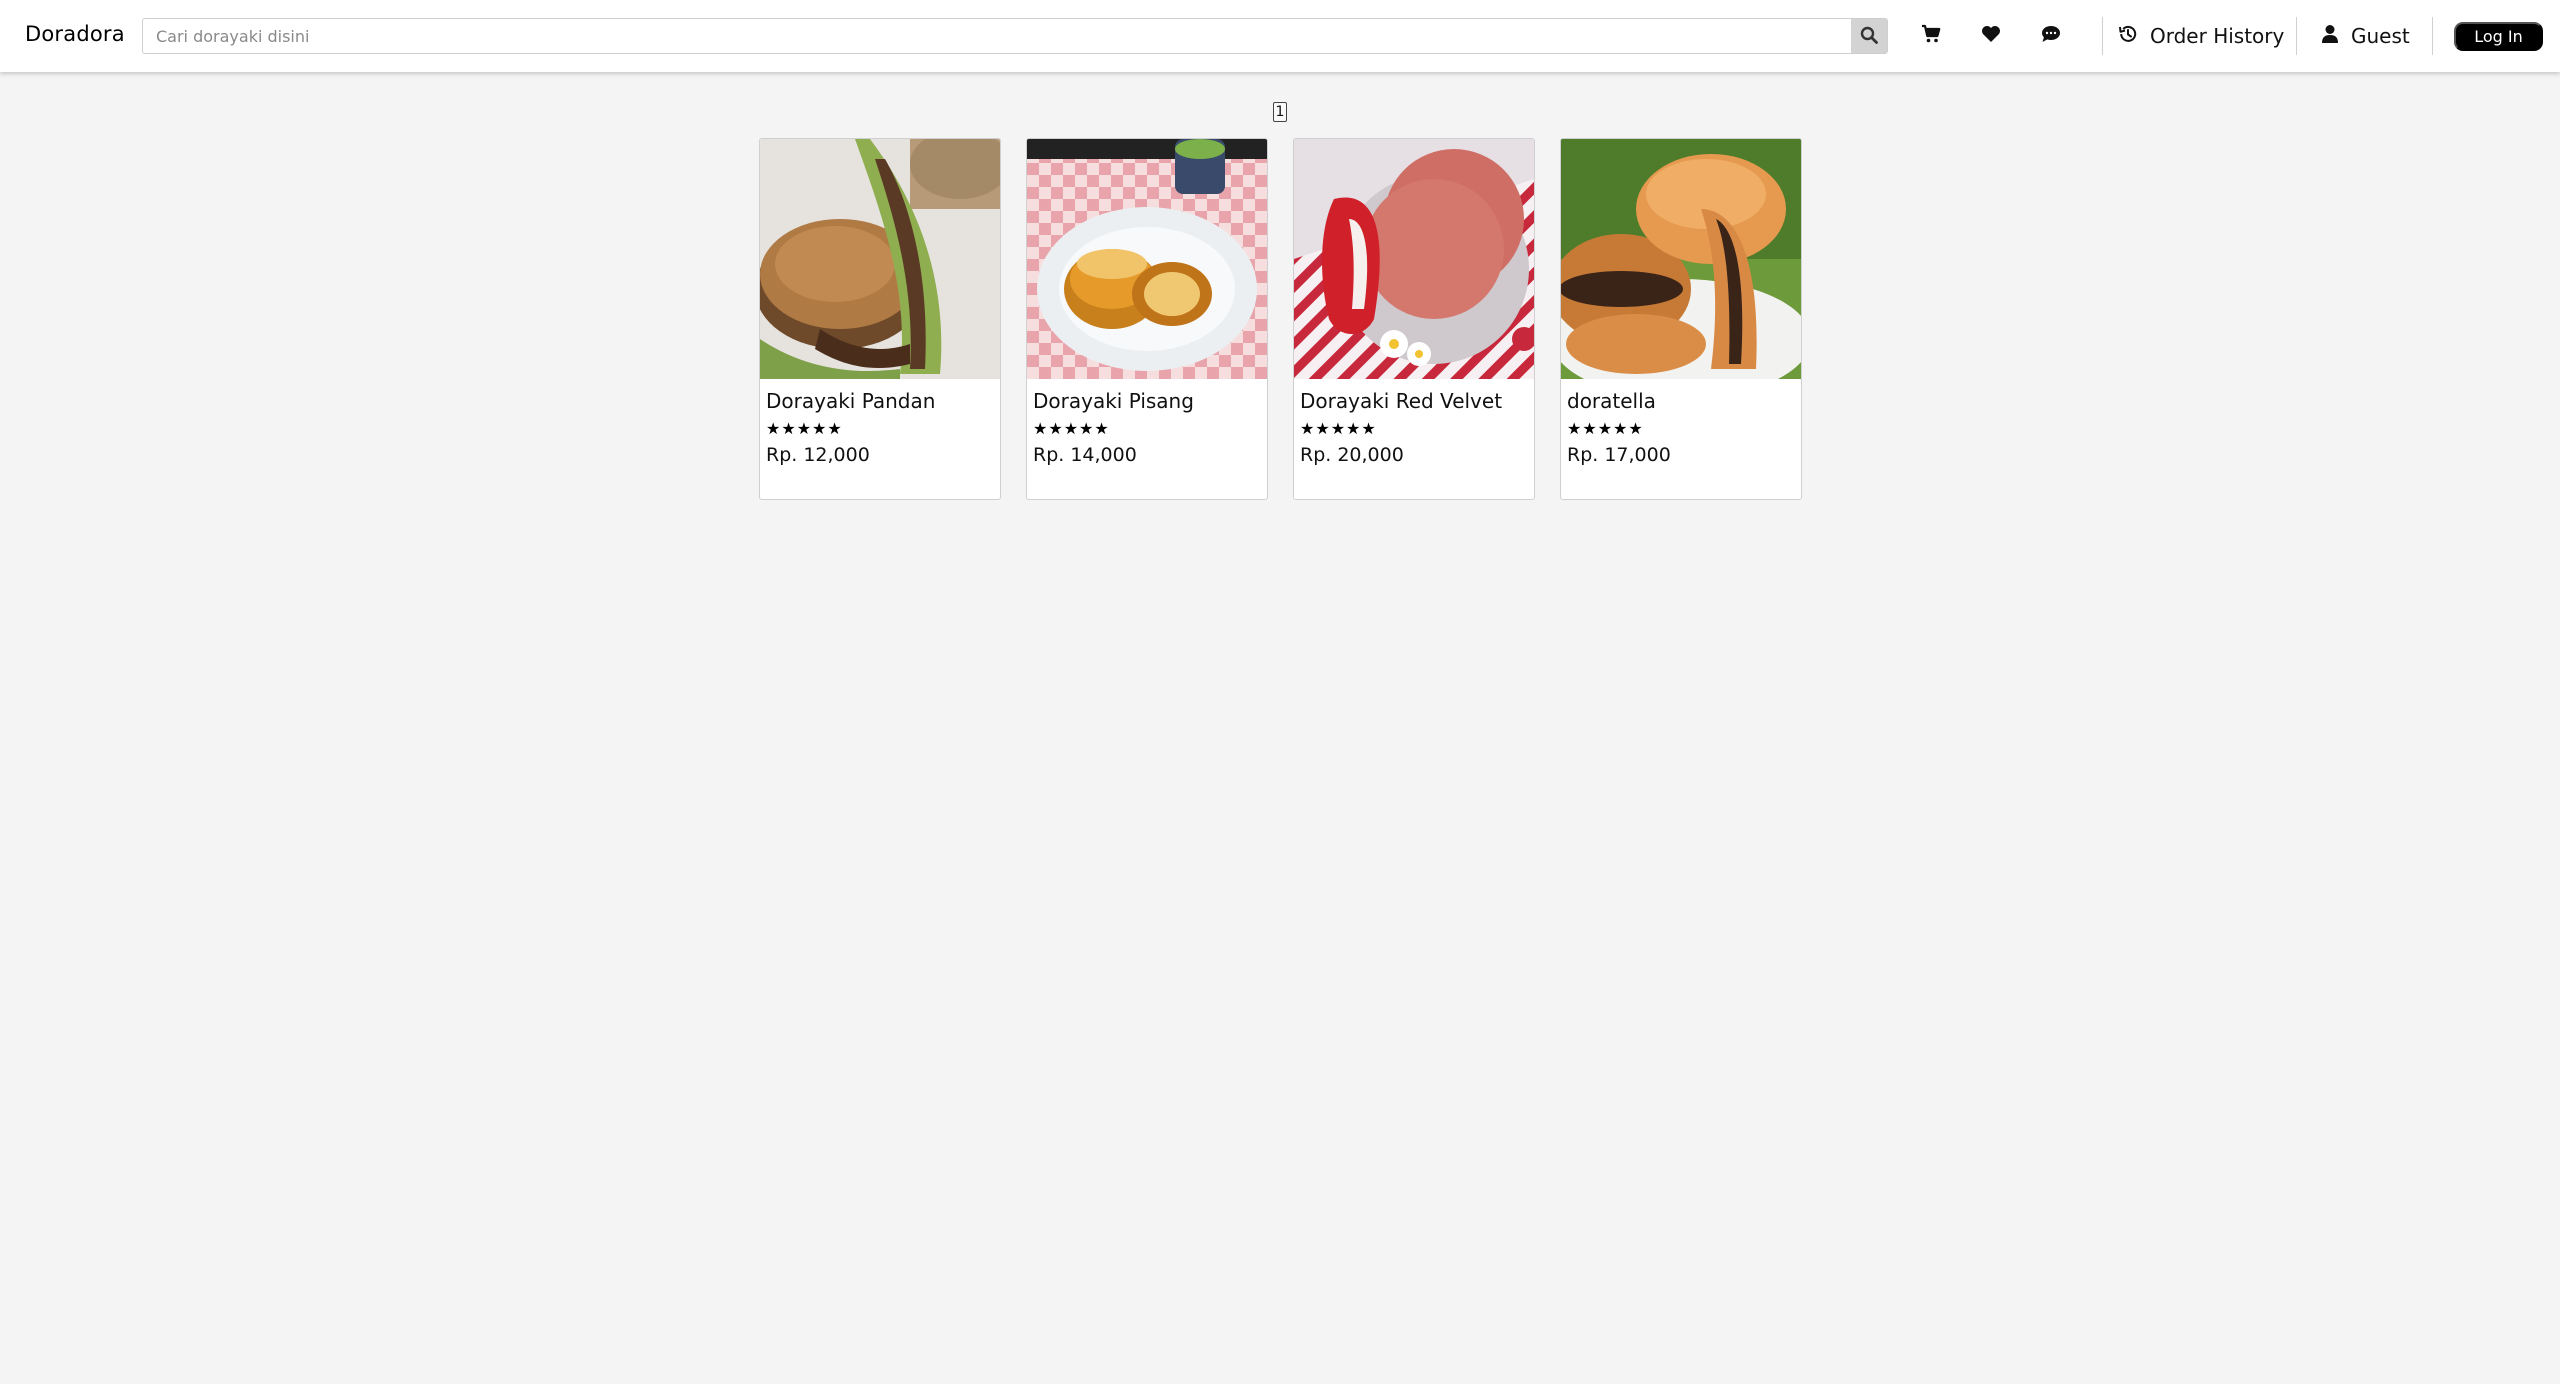 The width and height of the screenshot is (2560, 1384). I want to click on search-icon, so click(1869, 36).